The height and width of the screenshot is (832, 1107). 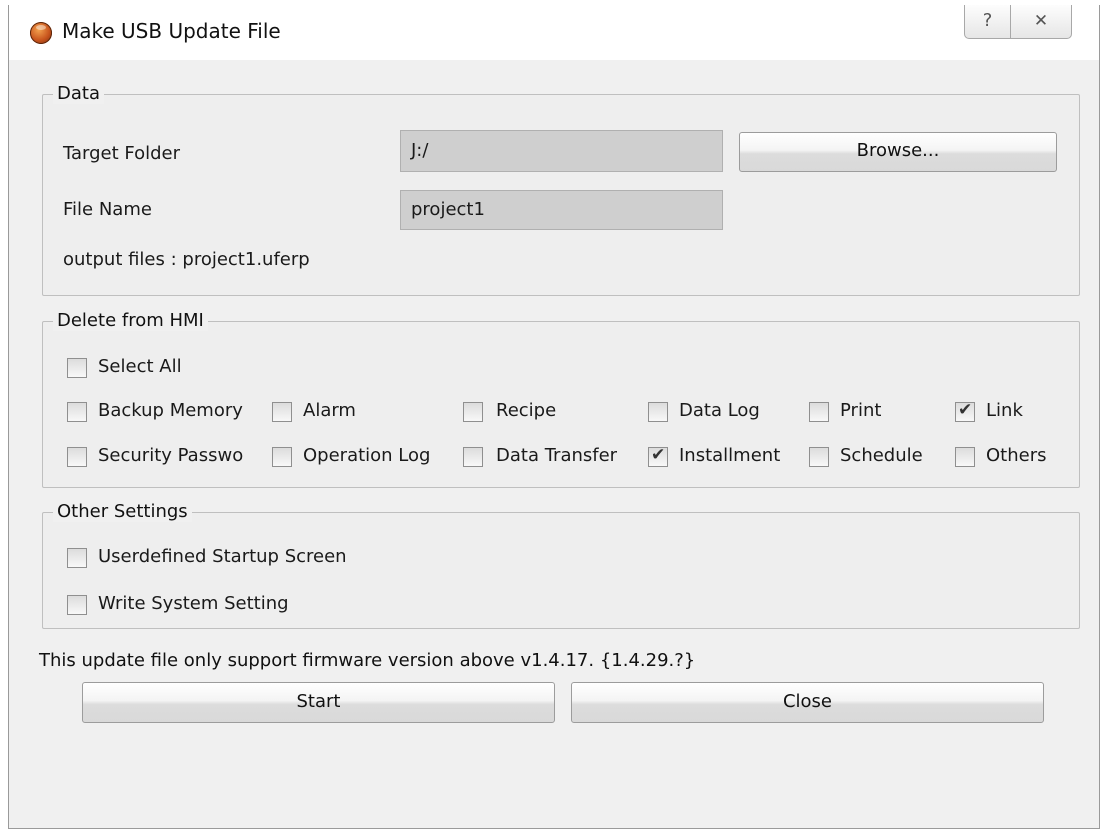 What do you see at coordinates (77, 457) in the screenshot?
I see `checkbox-security-password: ✔` at bounding box center [77, 457].